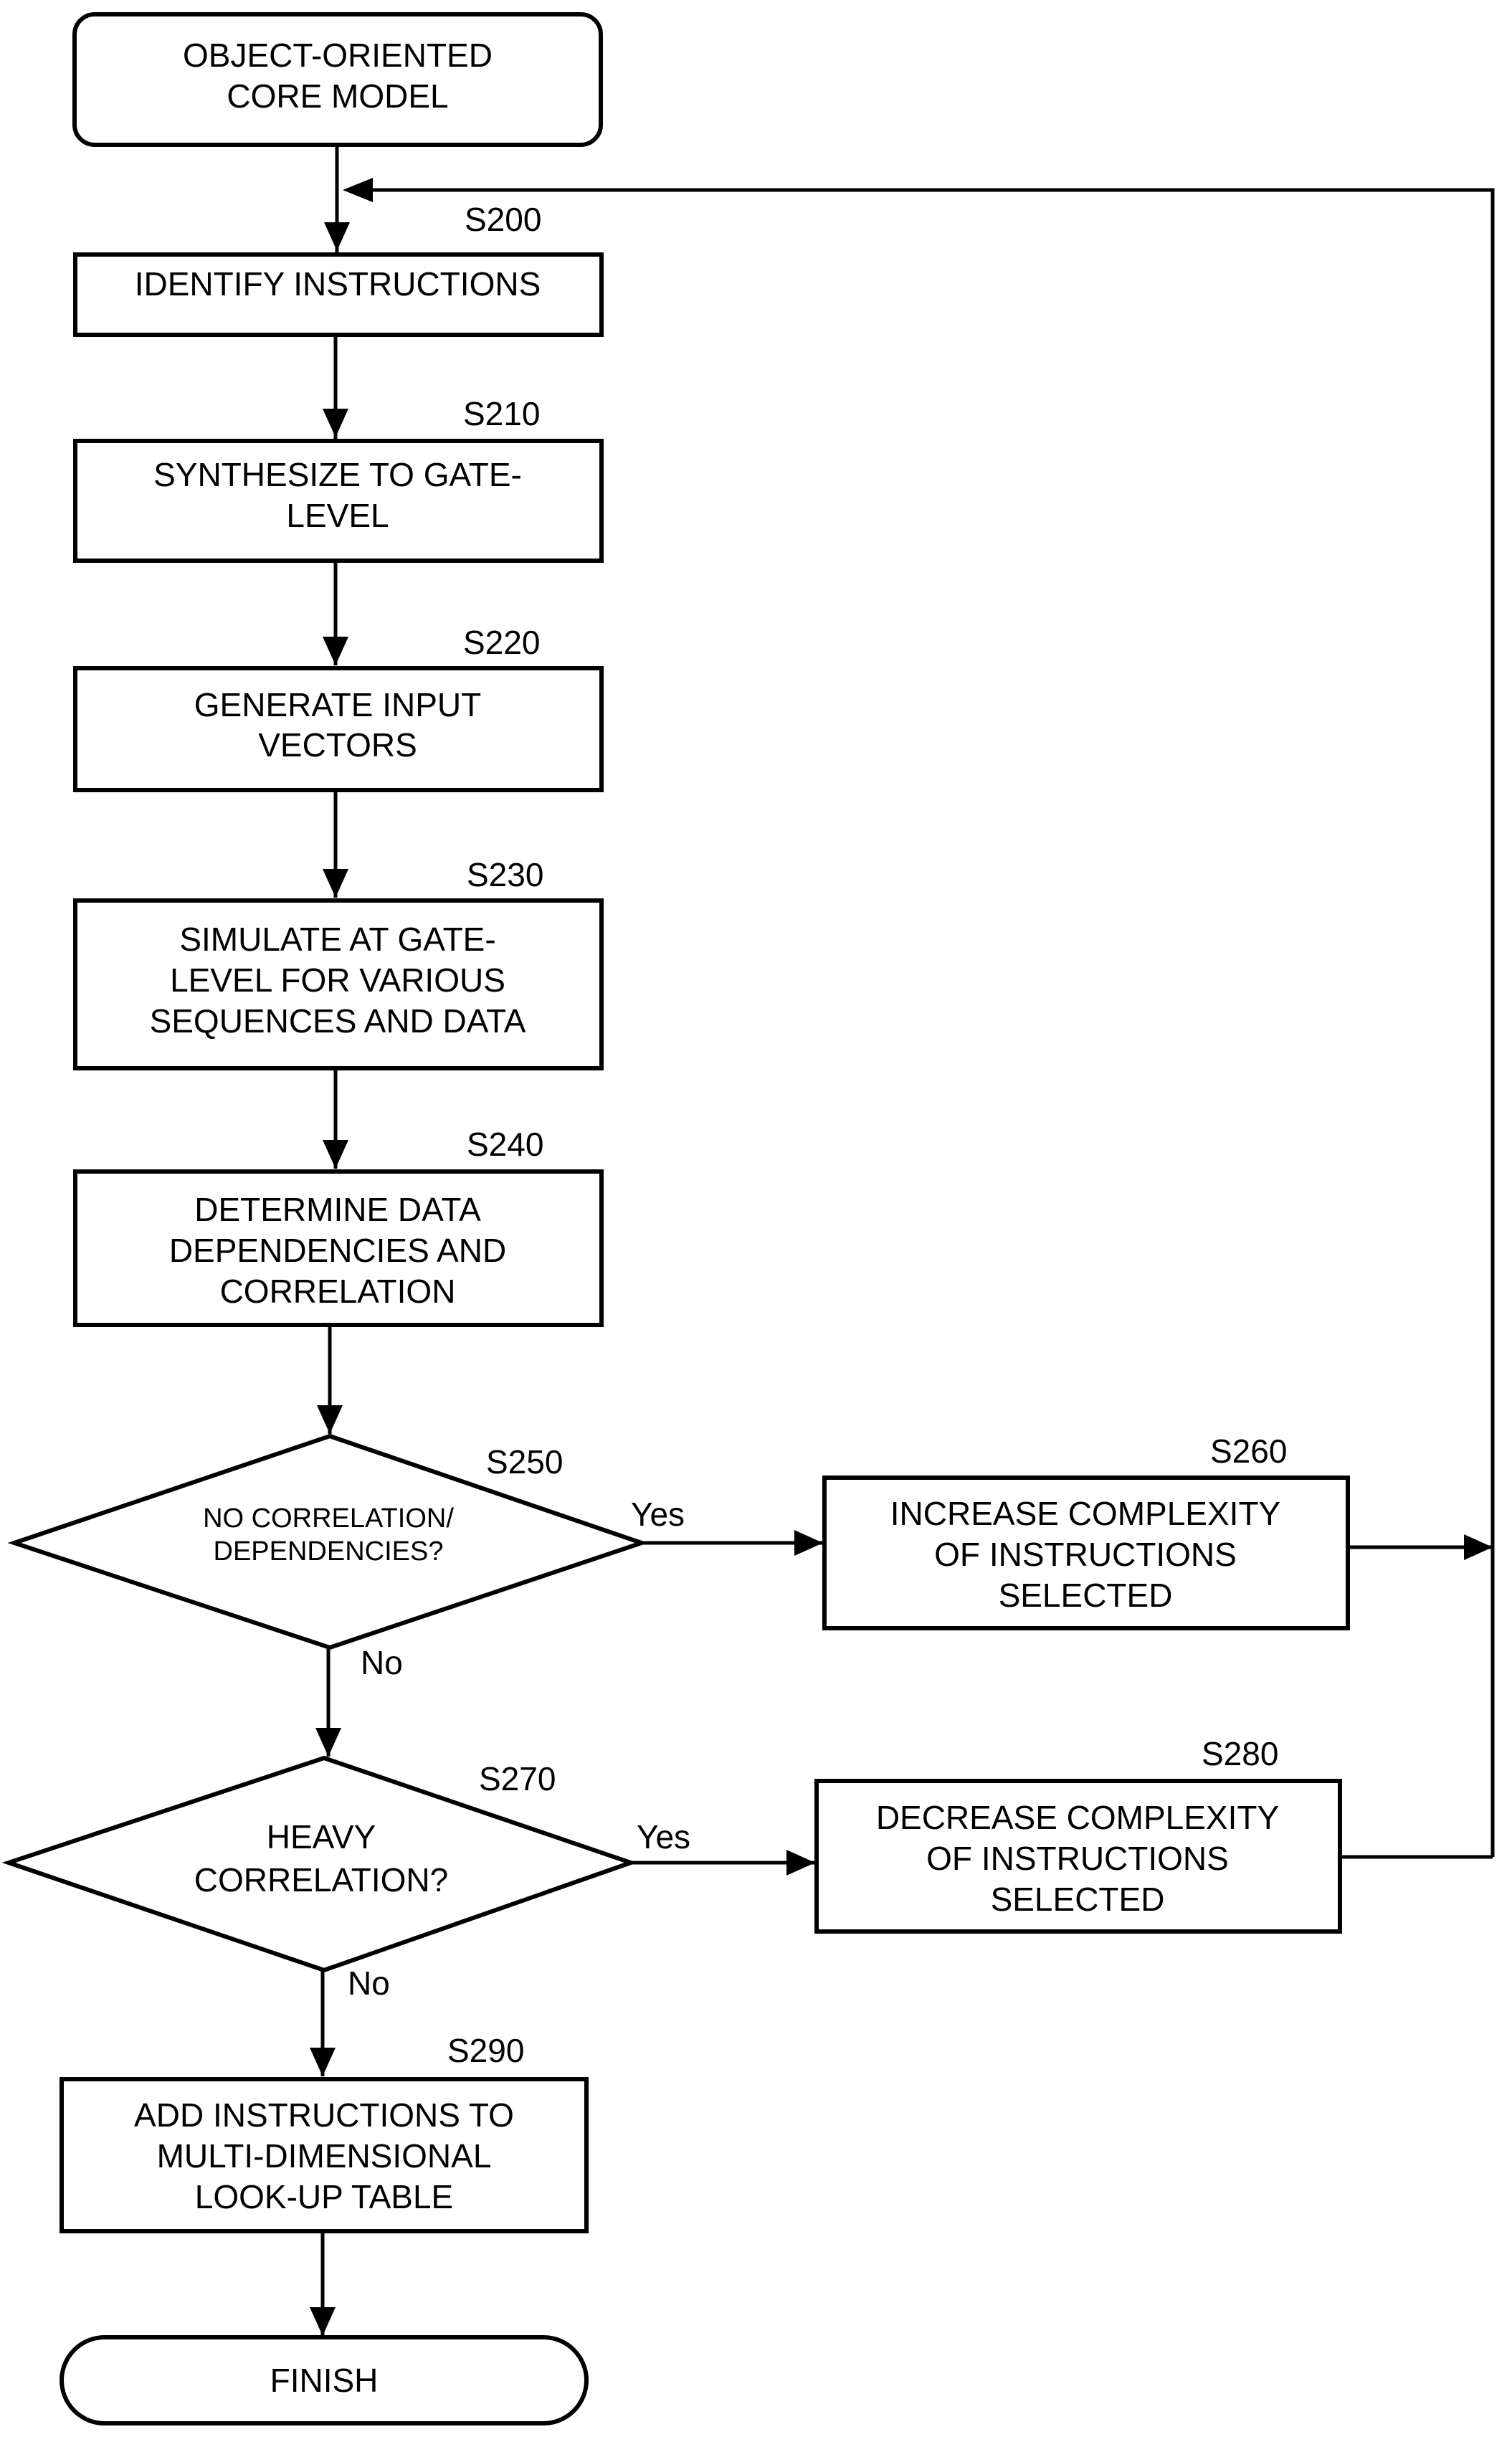 Image resolution: width=1512 pixels, height=2447 pixels. What do you see at coordinates (321, 1837) in the screenshot?
I see `decision-line-1: HEAVY` at bounding box center [321, 1837].